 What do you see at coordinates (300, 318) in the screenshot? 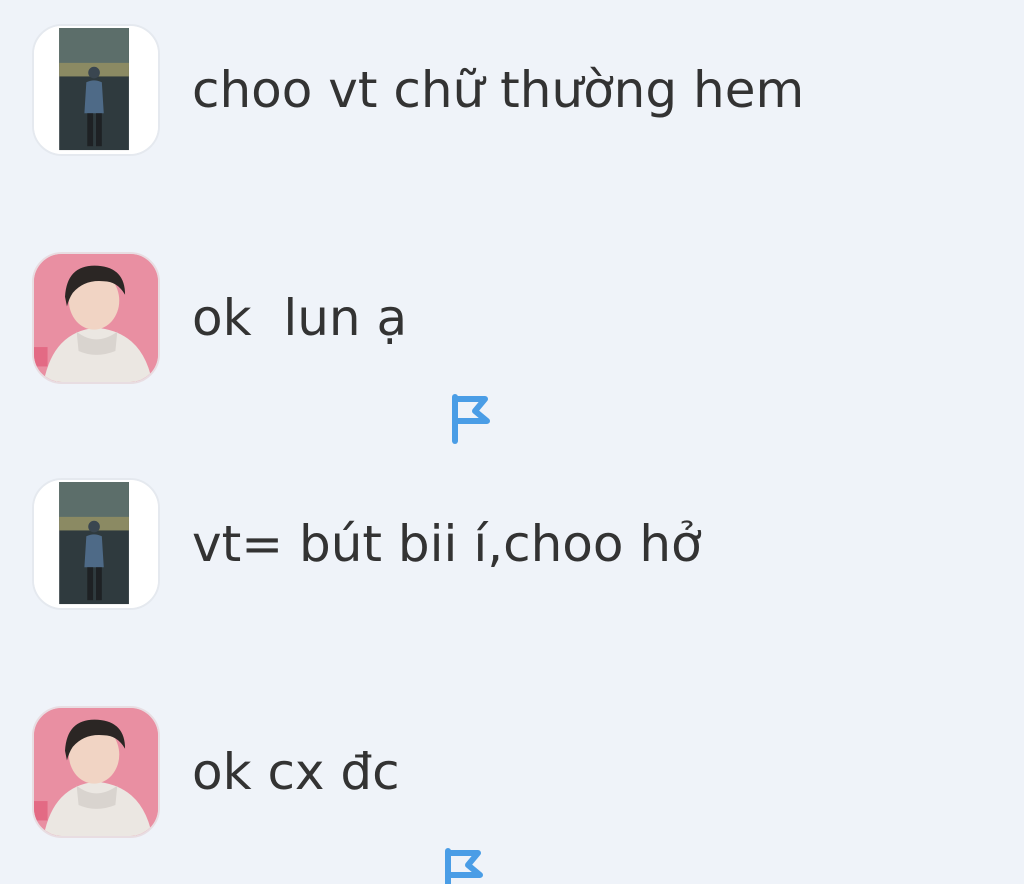
I see `message-text-content: ok lun ạ` at bounding box center [300, 318].